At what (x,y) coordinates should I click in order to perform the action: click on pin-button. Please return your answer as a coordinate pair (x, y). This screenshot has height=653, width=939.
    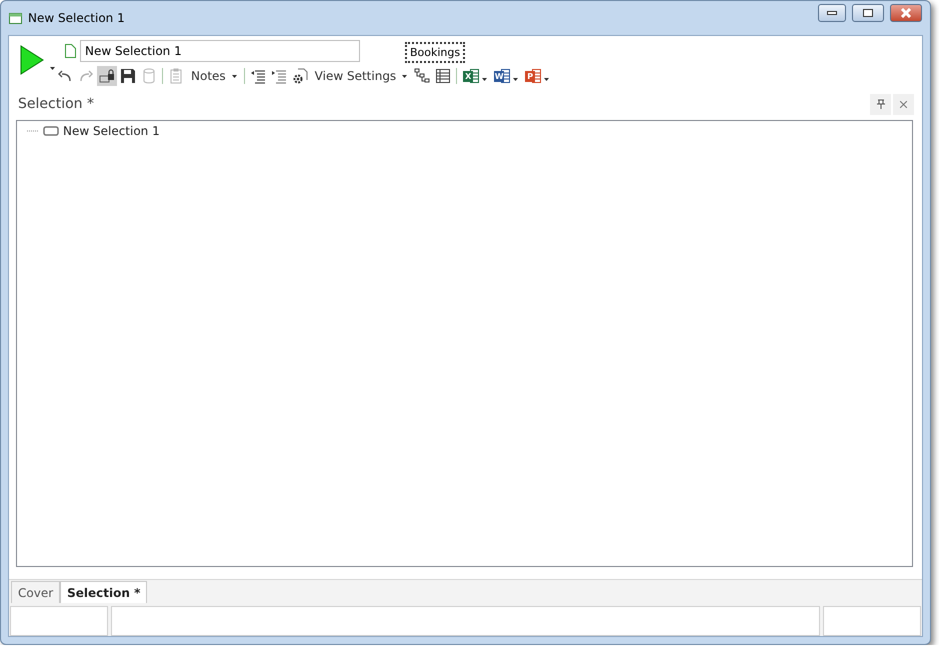
    Looking at the image, I should click on (880, 104).